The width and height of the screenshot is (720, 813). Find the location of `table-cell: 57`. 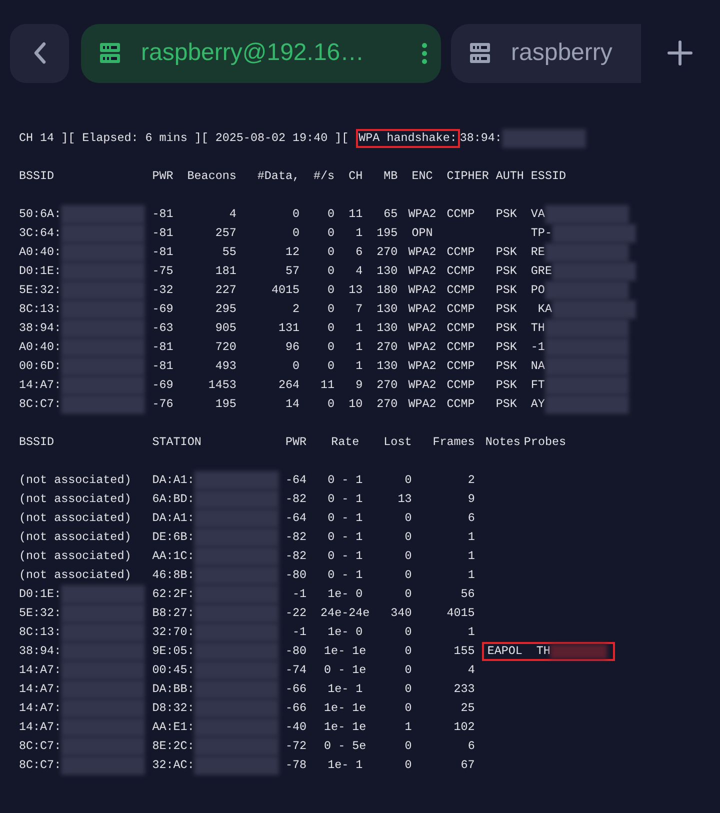

table-cell: 57 is located at coordinates (292, 271).